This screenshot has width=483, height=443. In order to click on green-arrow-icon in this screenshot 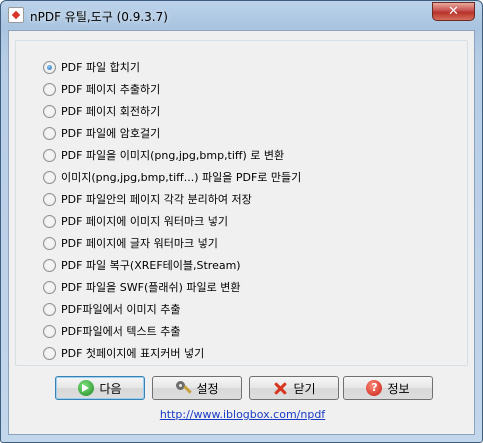, I will do `click(86, 388)`.